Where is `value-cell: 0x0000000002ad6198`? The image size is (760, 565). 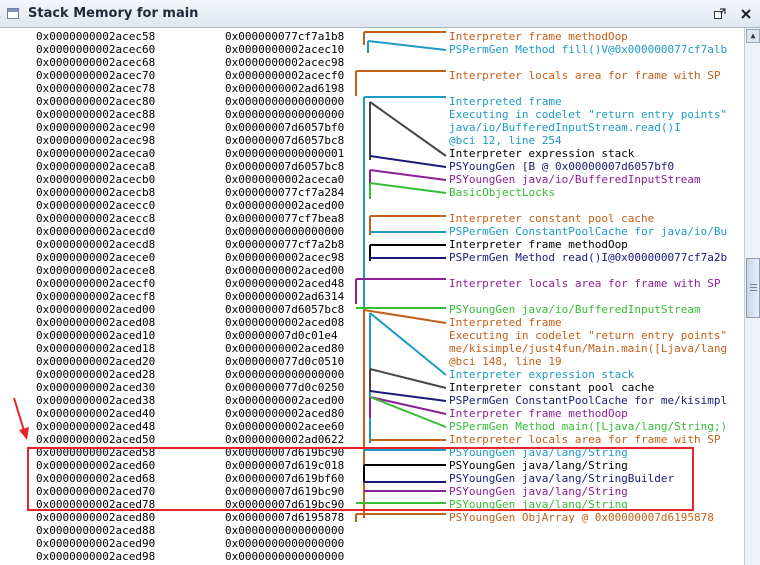 value-cell: 0x0000000002ad6198 is located at coordinates (285, 88).